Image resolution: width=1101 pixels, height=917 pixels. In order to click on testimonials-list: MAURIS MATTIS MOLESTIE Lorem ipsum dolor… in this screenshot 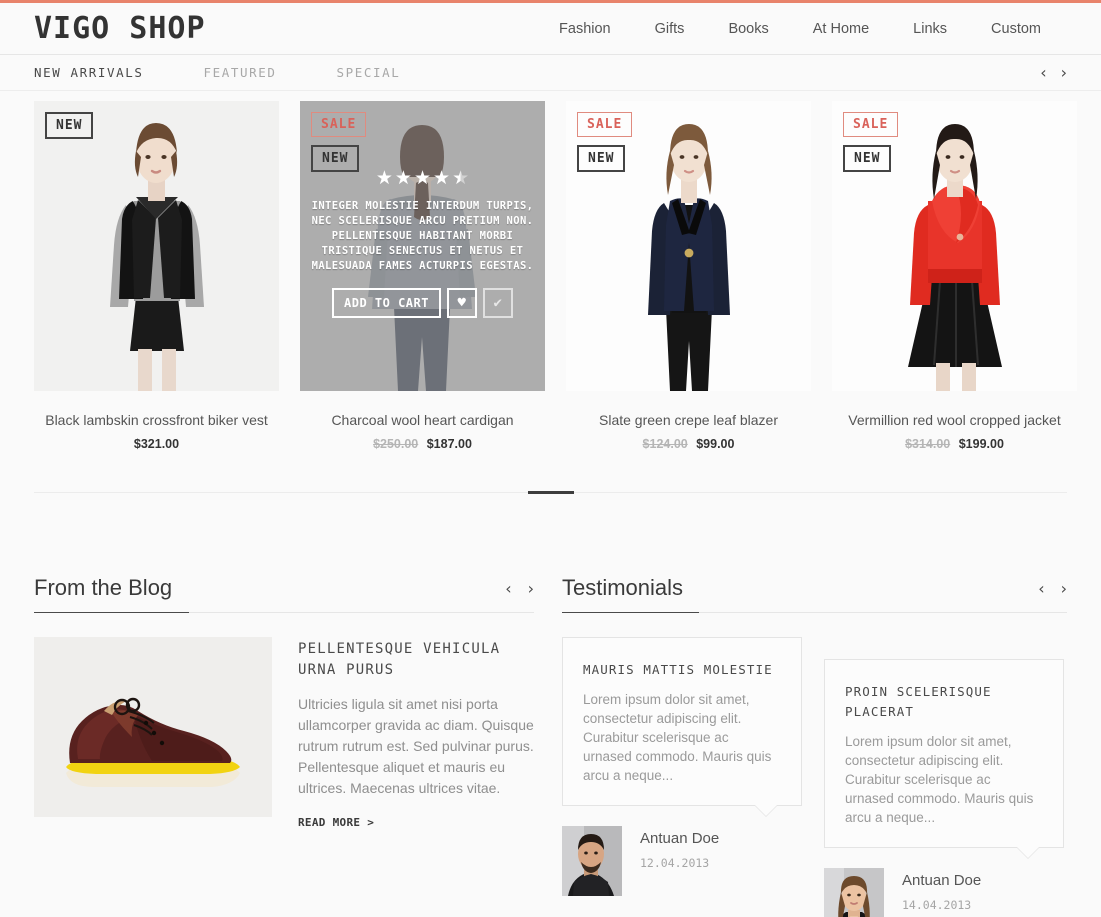, I will do `click(814, 777)`.